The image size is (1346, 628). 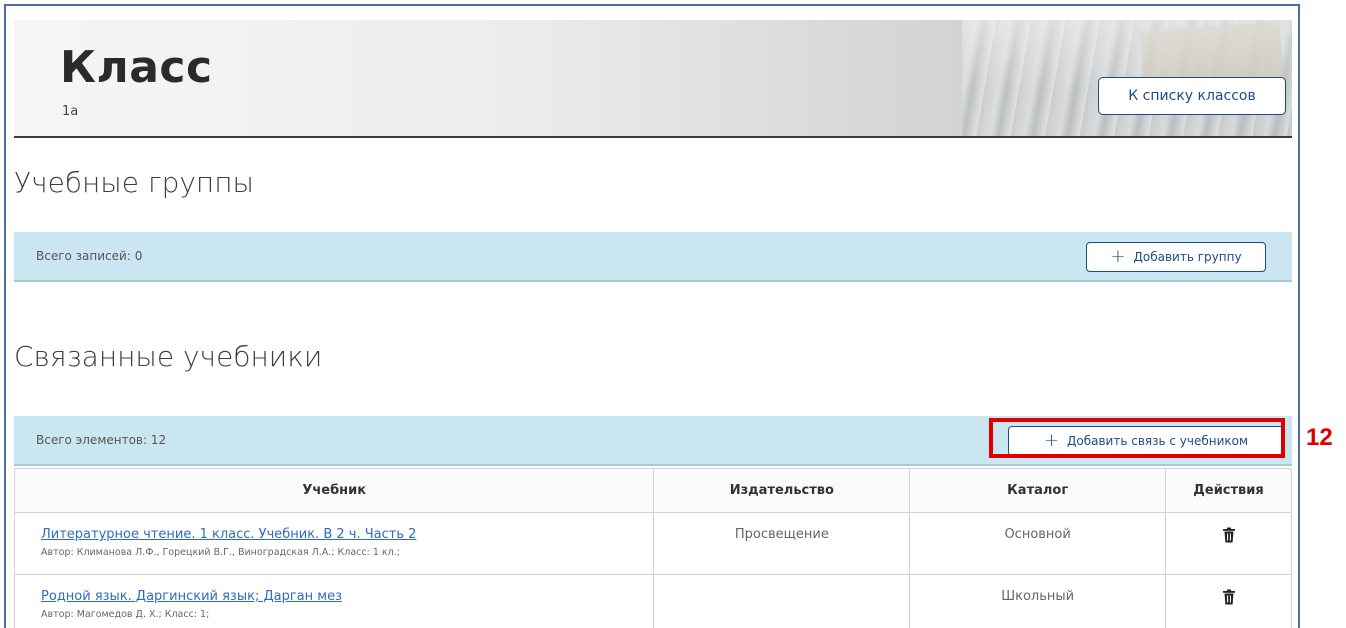 What do you see at coordinates (782, 490) in the screenshot?
I see `column-header-publisher: Издательство` at bounding box center [782, 490].